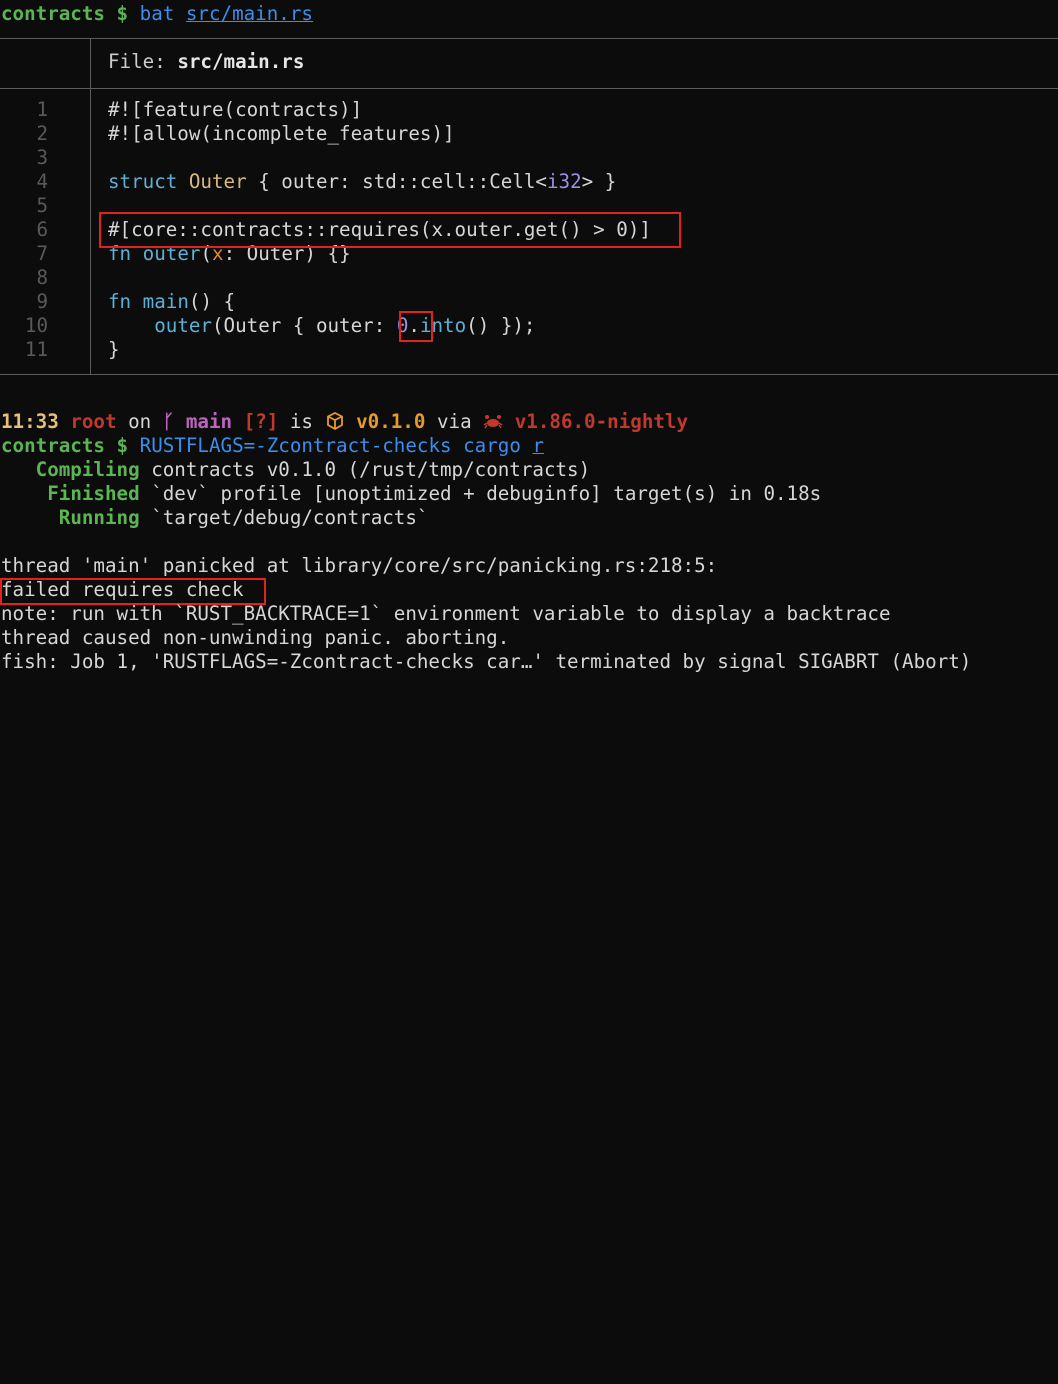  I want to click on line-number: 3, so click(42, 157).